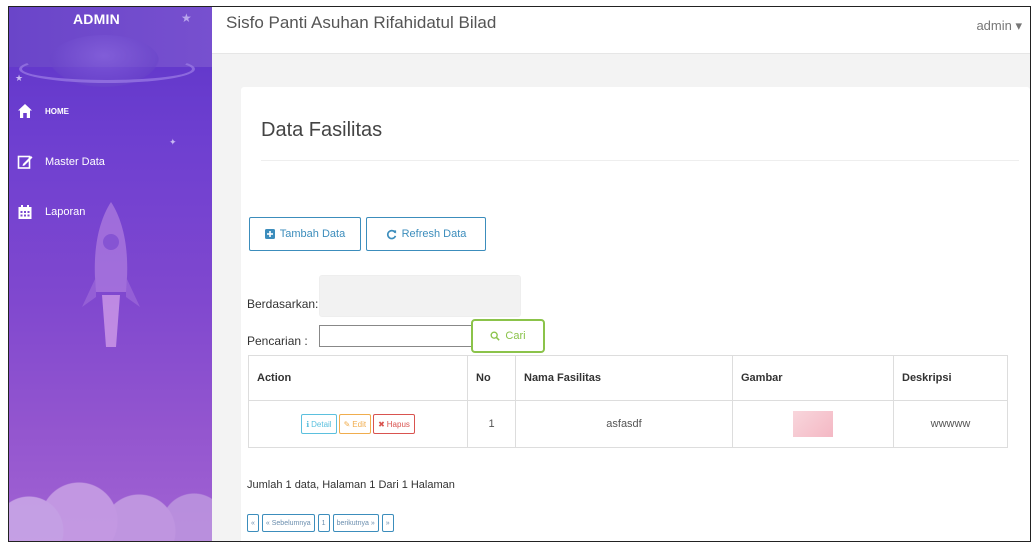  What do you see at coordinates (358, 378) in the screenshot?
I see `column-header-action: Action` at bounding box center [358, 378].